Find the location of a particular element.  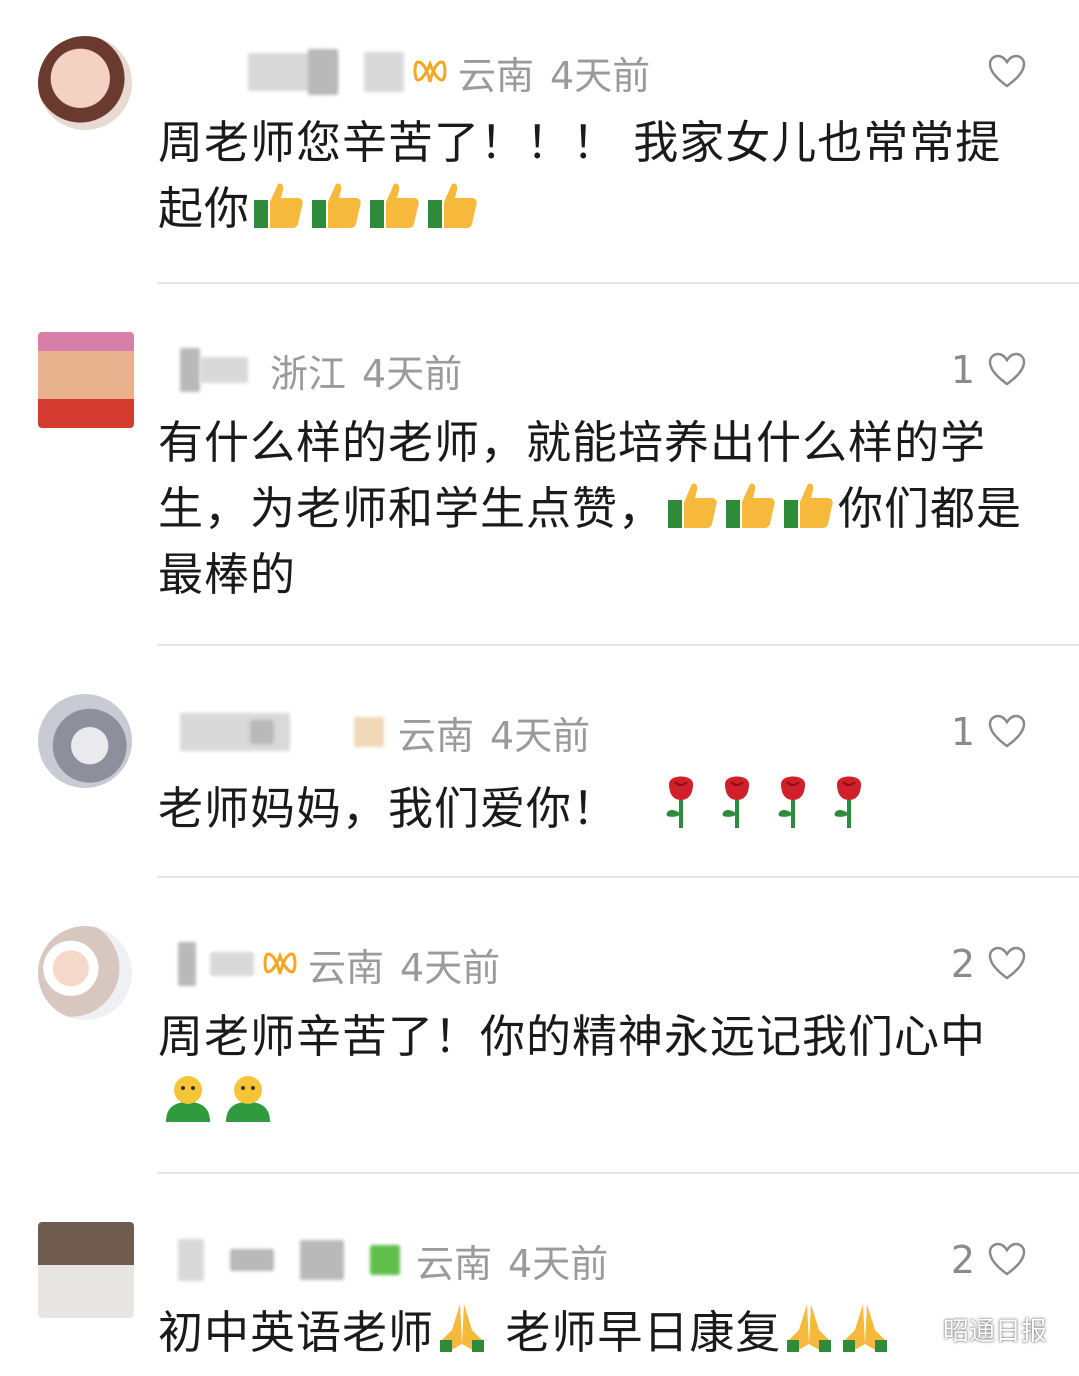

watermark: 昭通日报 is located at coordinates (972, 1329).